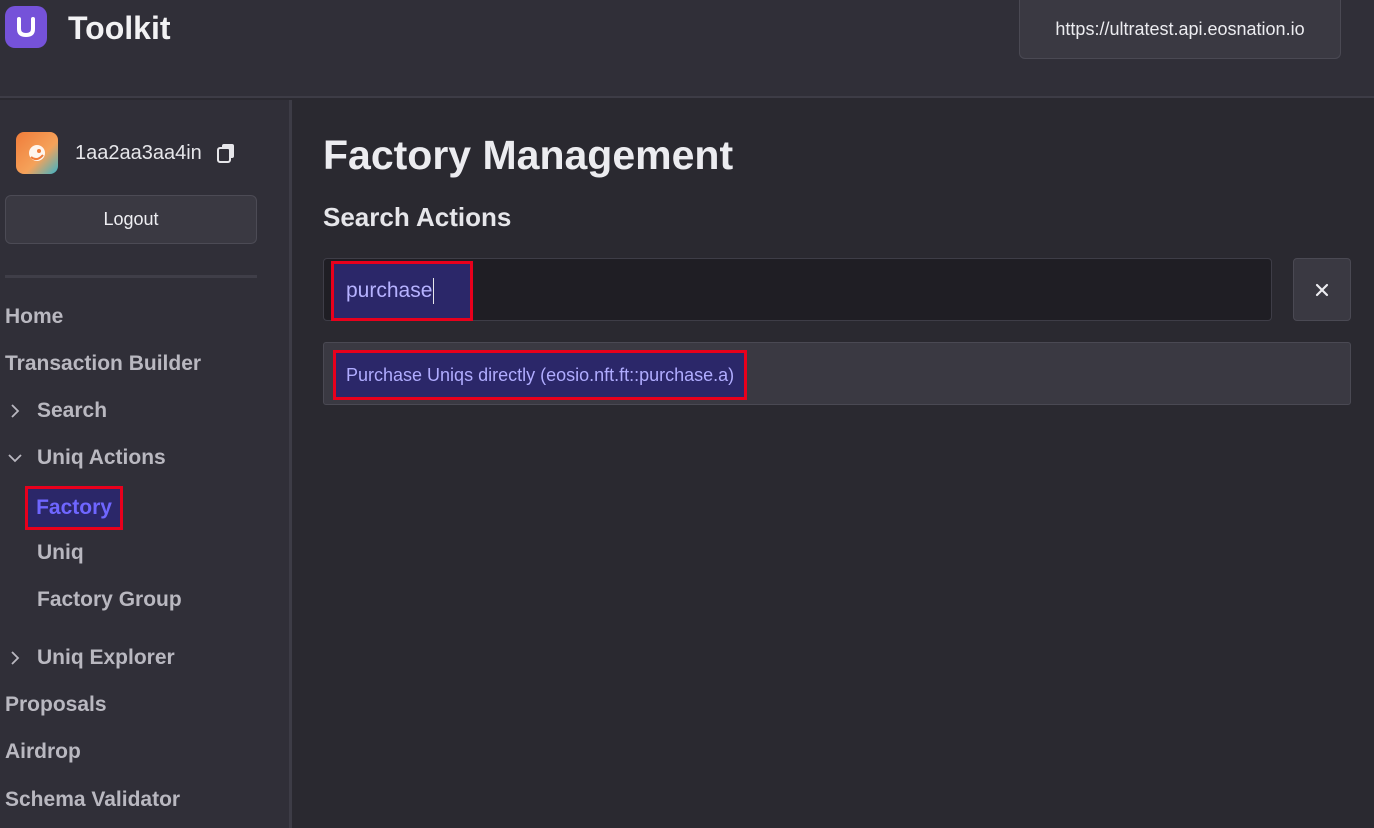 The width and height of the screenshot is (1374, 828). I want to click on nav-factory-group: Factory Group, so click(109, 600).